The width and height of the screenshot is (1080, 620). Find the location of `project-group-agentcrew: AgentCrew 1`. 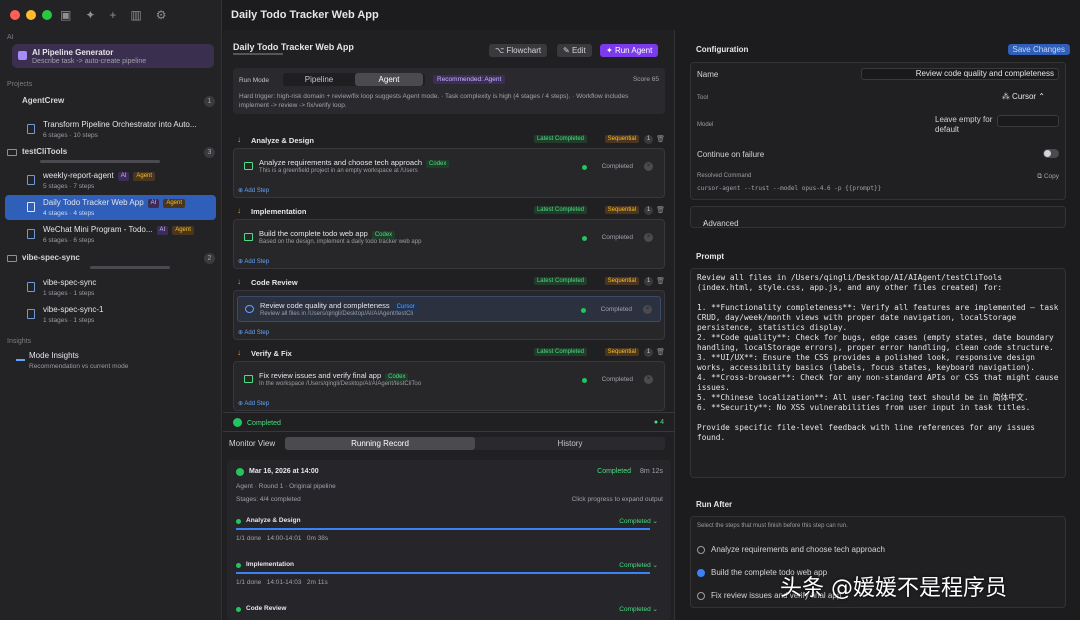

project-group-agentcrew: AgentCrew 1 is located at coordinates (111, 102).